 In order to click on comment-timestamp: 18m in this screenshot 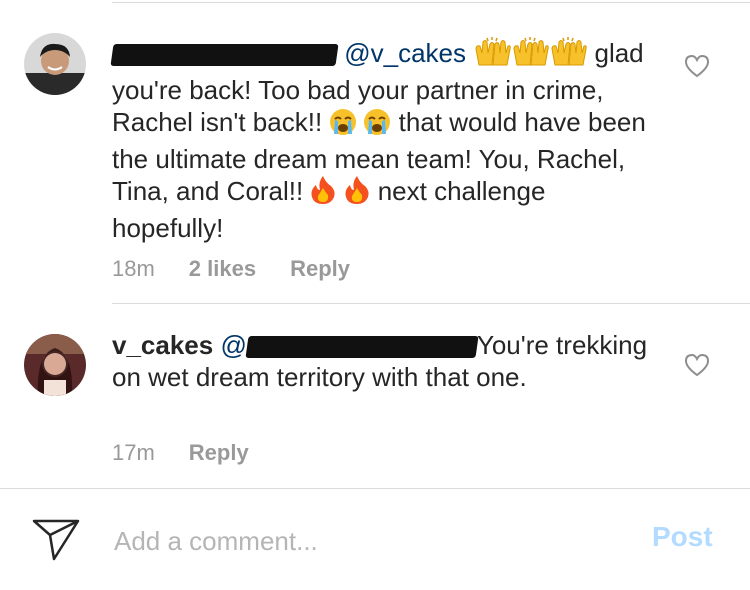, I will do `click(133, 268)`.